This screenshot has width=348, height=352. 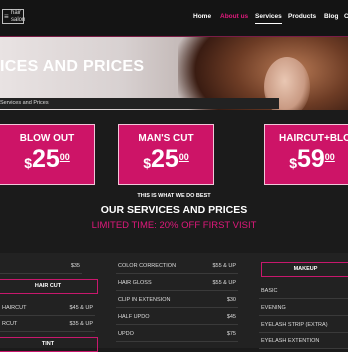 What do you see at coordinates (268, 18) in the screenshot?
I see `nav-services: Services` at bounding box center [268, 18].